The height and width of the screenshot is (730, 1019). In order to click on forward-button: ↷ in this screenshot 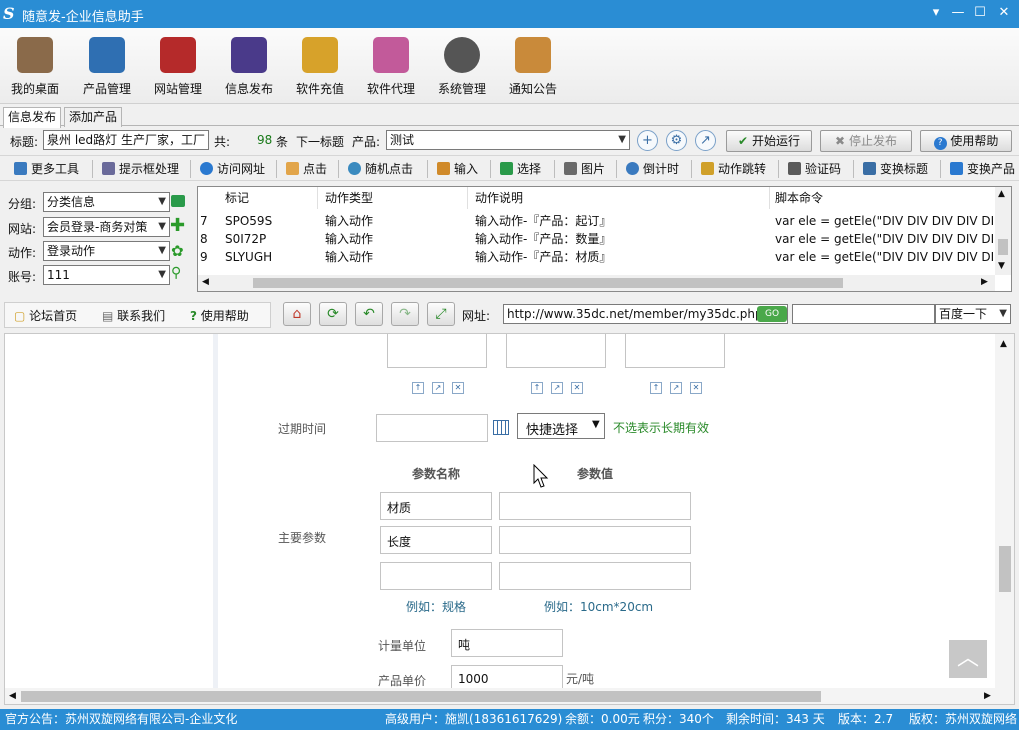, I will do `click(405, 314)`.